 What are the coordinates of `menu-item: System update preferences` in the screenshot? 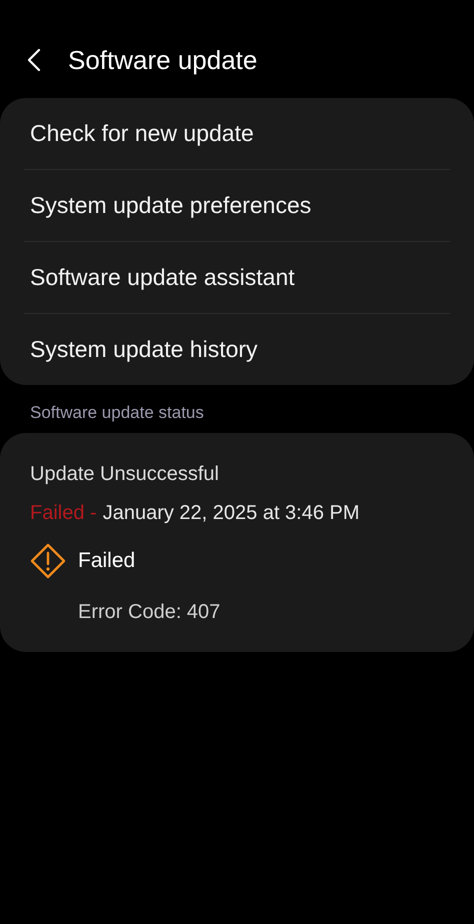 It's located at (237, 205).